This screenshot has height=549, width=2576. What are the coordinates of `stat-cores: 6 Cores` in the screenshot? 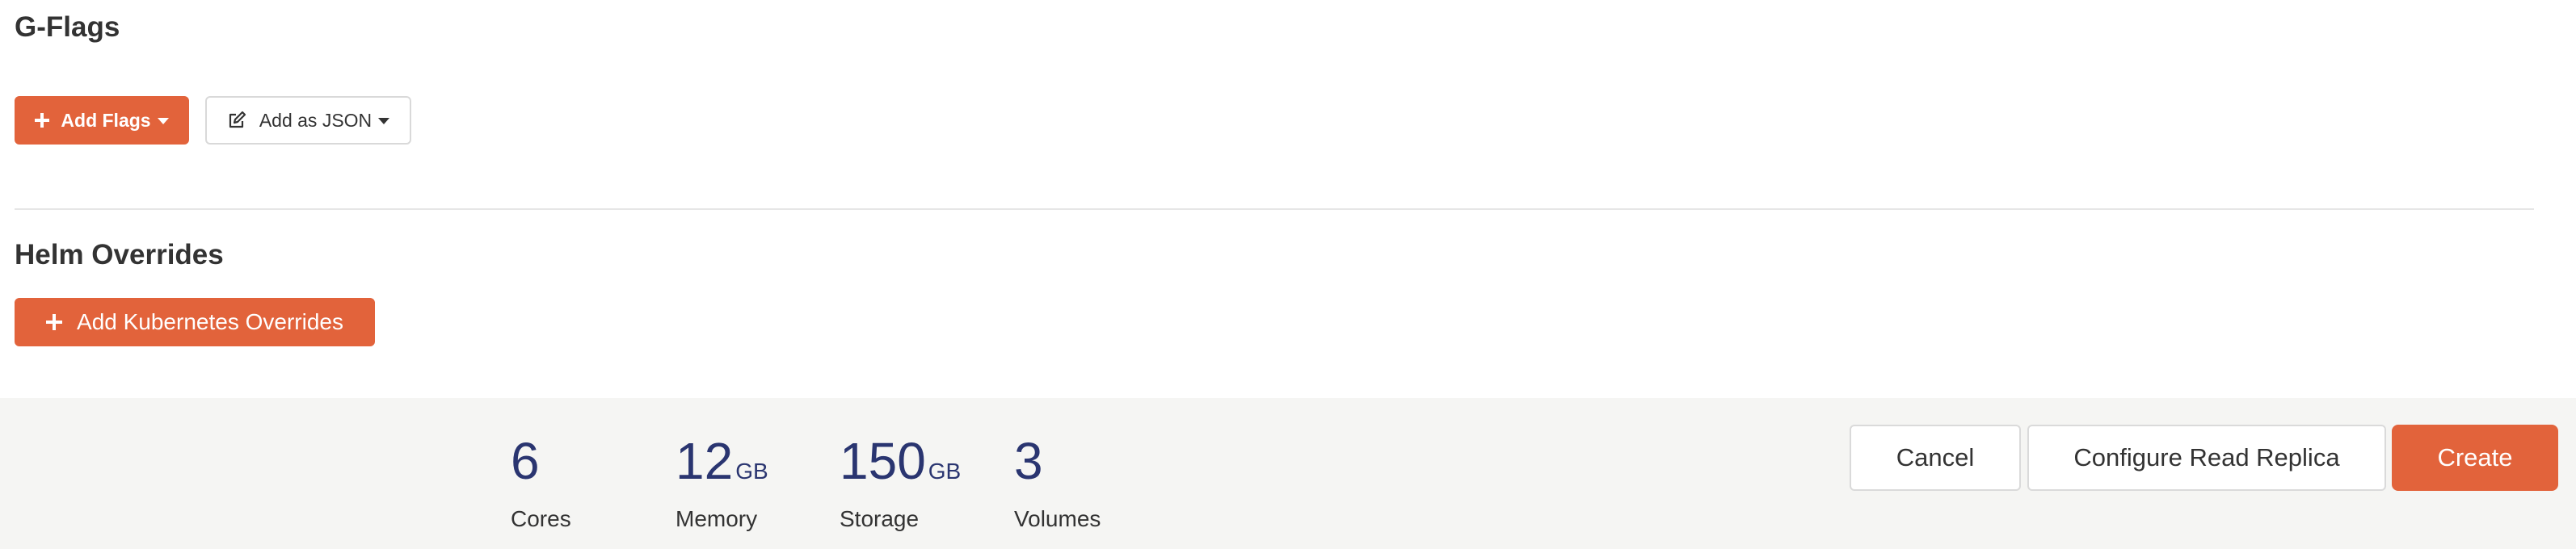 It's located at (541, 482).